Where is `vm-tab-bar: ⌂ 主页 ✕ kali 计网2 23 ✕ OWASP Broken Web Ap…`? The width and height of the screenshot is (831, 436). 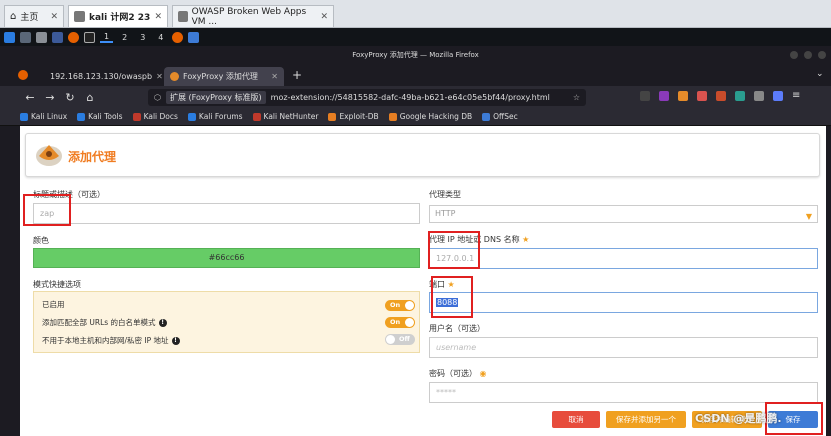 vm-tab-bar: ⌂ 主页 ✕ kali 计网2 23 ✕ OWASP Broken Web Ap… is located at coordinates (415, 14).